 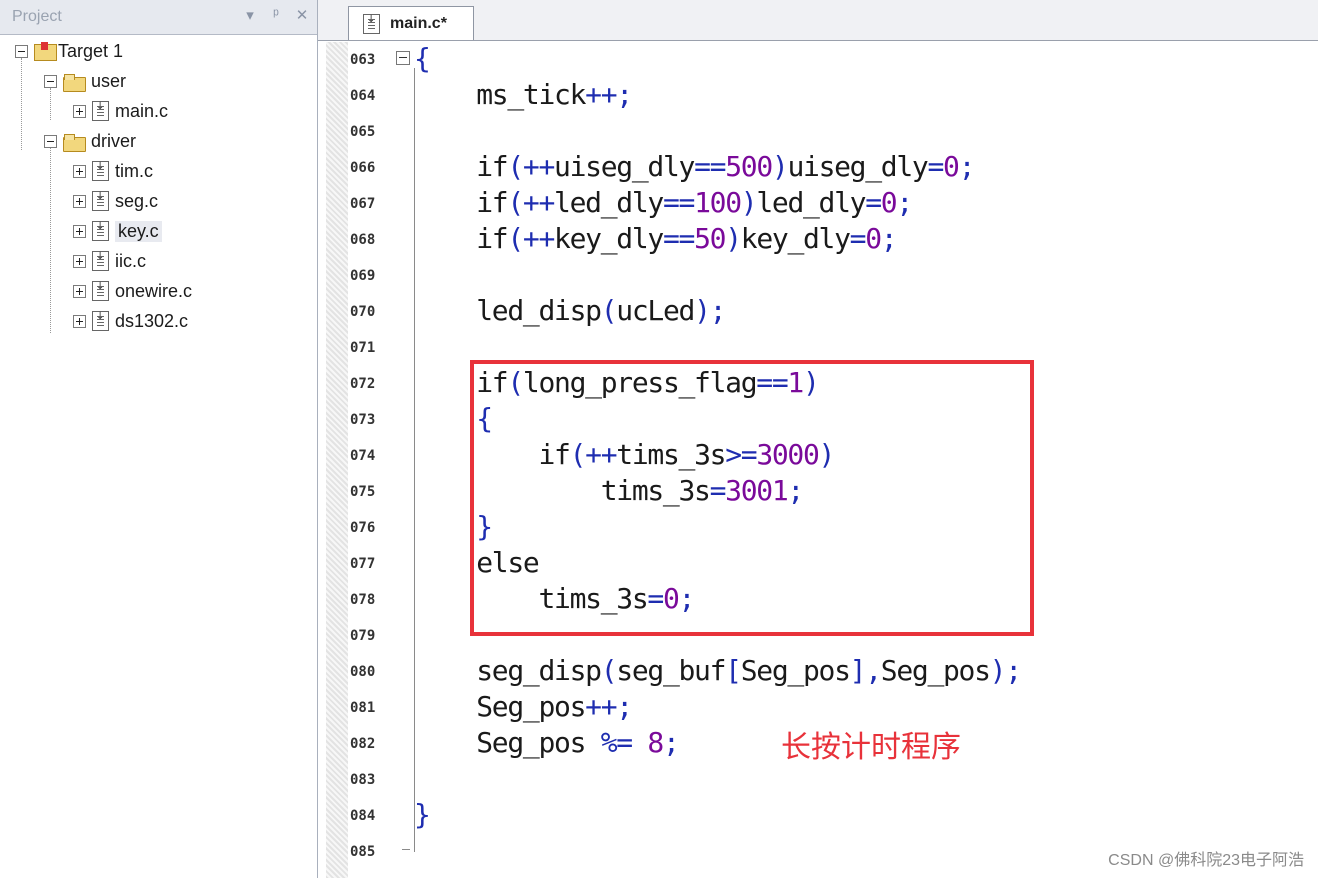 I want to click on tree-label: seg.c, so click(x=137, y=200).